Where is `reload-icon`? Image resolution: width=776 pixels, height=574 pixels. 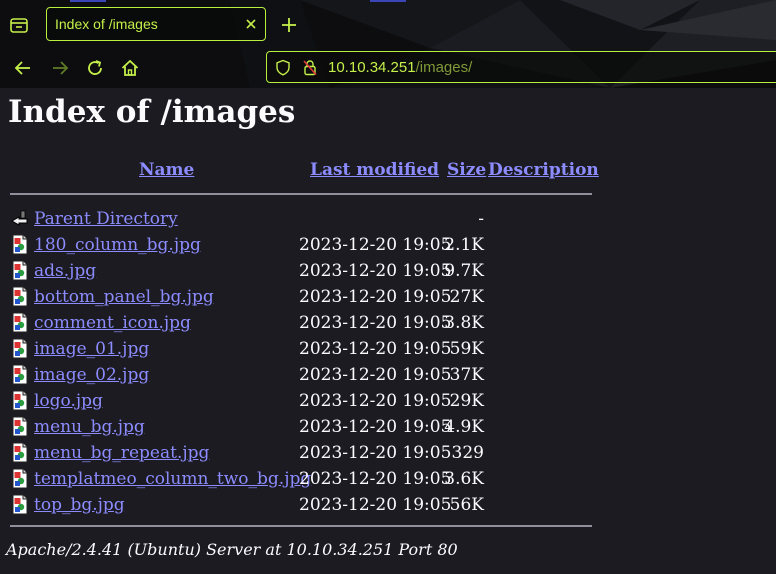
reload-icon is located at coordinates (95, 68).